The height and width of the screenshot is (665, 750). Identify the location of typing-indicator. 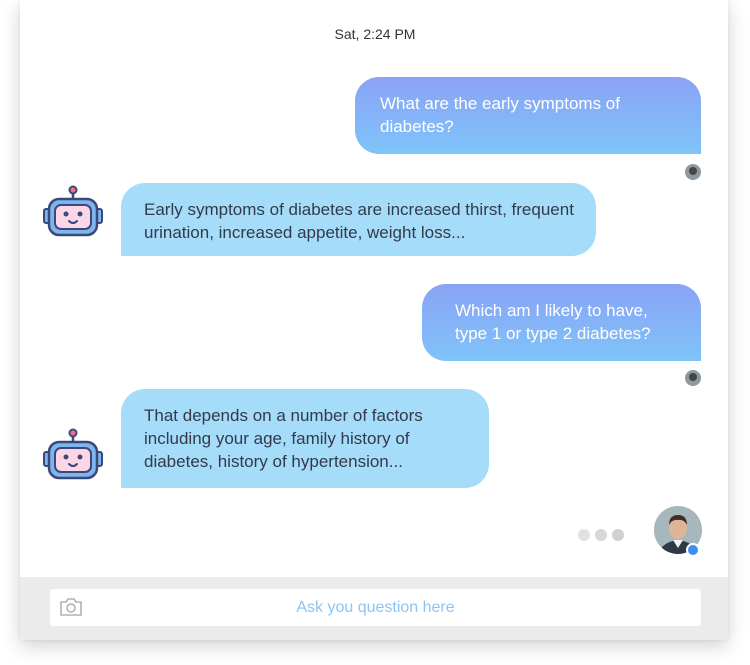
(601, 535).